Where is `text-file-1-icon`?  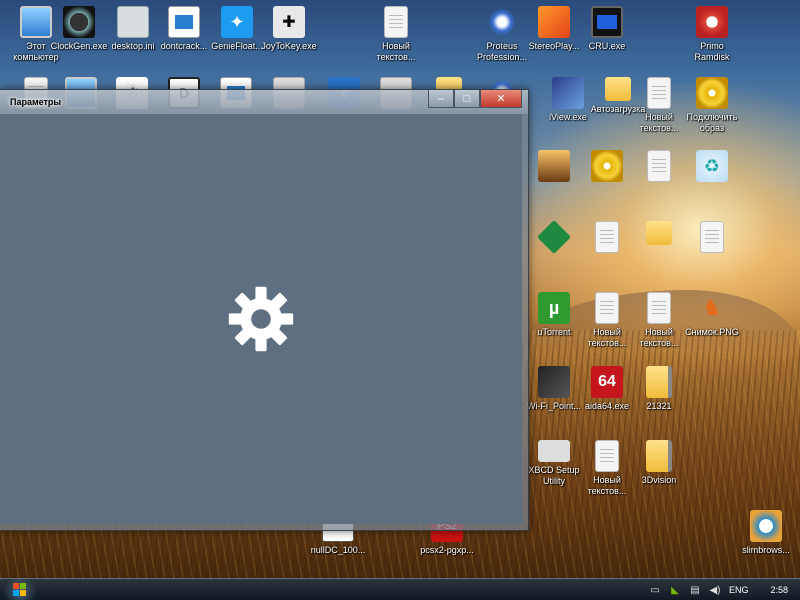
text-file-1-icon is located at coordinates (396, 22).